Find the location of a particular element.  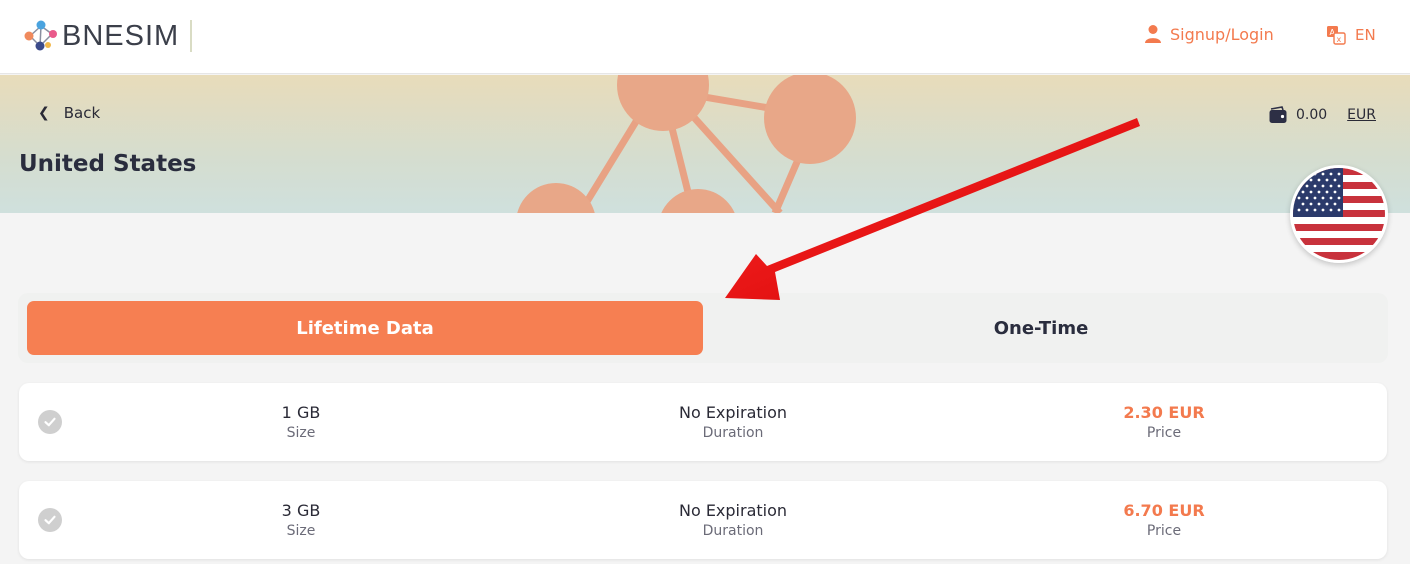

plan-price: 6.70 EUR Price is located at coordinates (1164, 520).